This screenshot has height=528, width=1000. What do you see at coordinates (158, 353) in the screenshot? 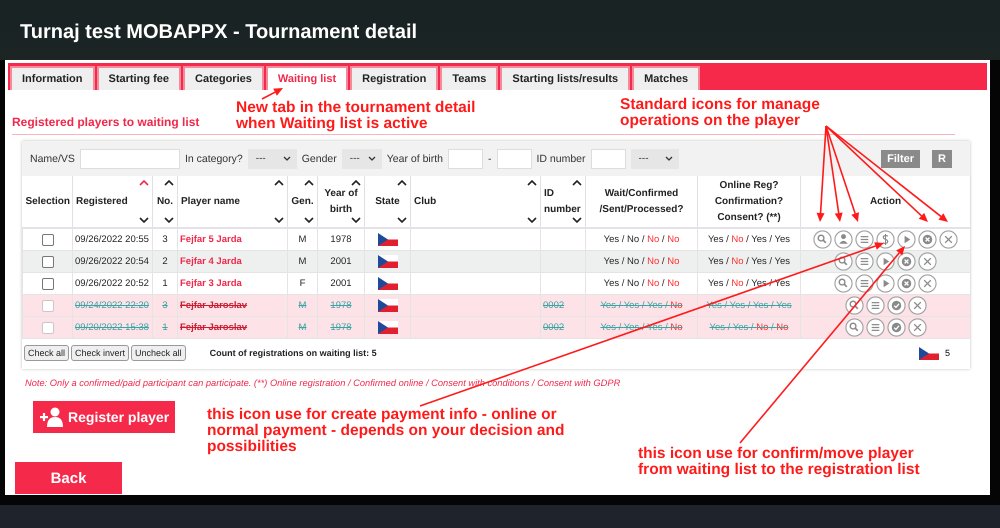
I see `selection-button: Uncheck all` at bounding box center [158, 353].